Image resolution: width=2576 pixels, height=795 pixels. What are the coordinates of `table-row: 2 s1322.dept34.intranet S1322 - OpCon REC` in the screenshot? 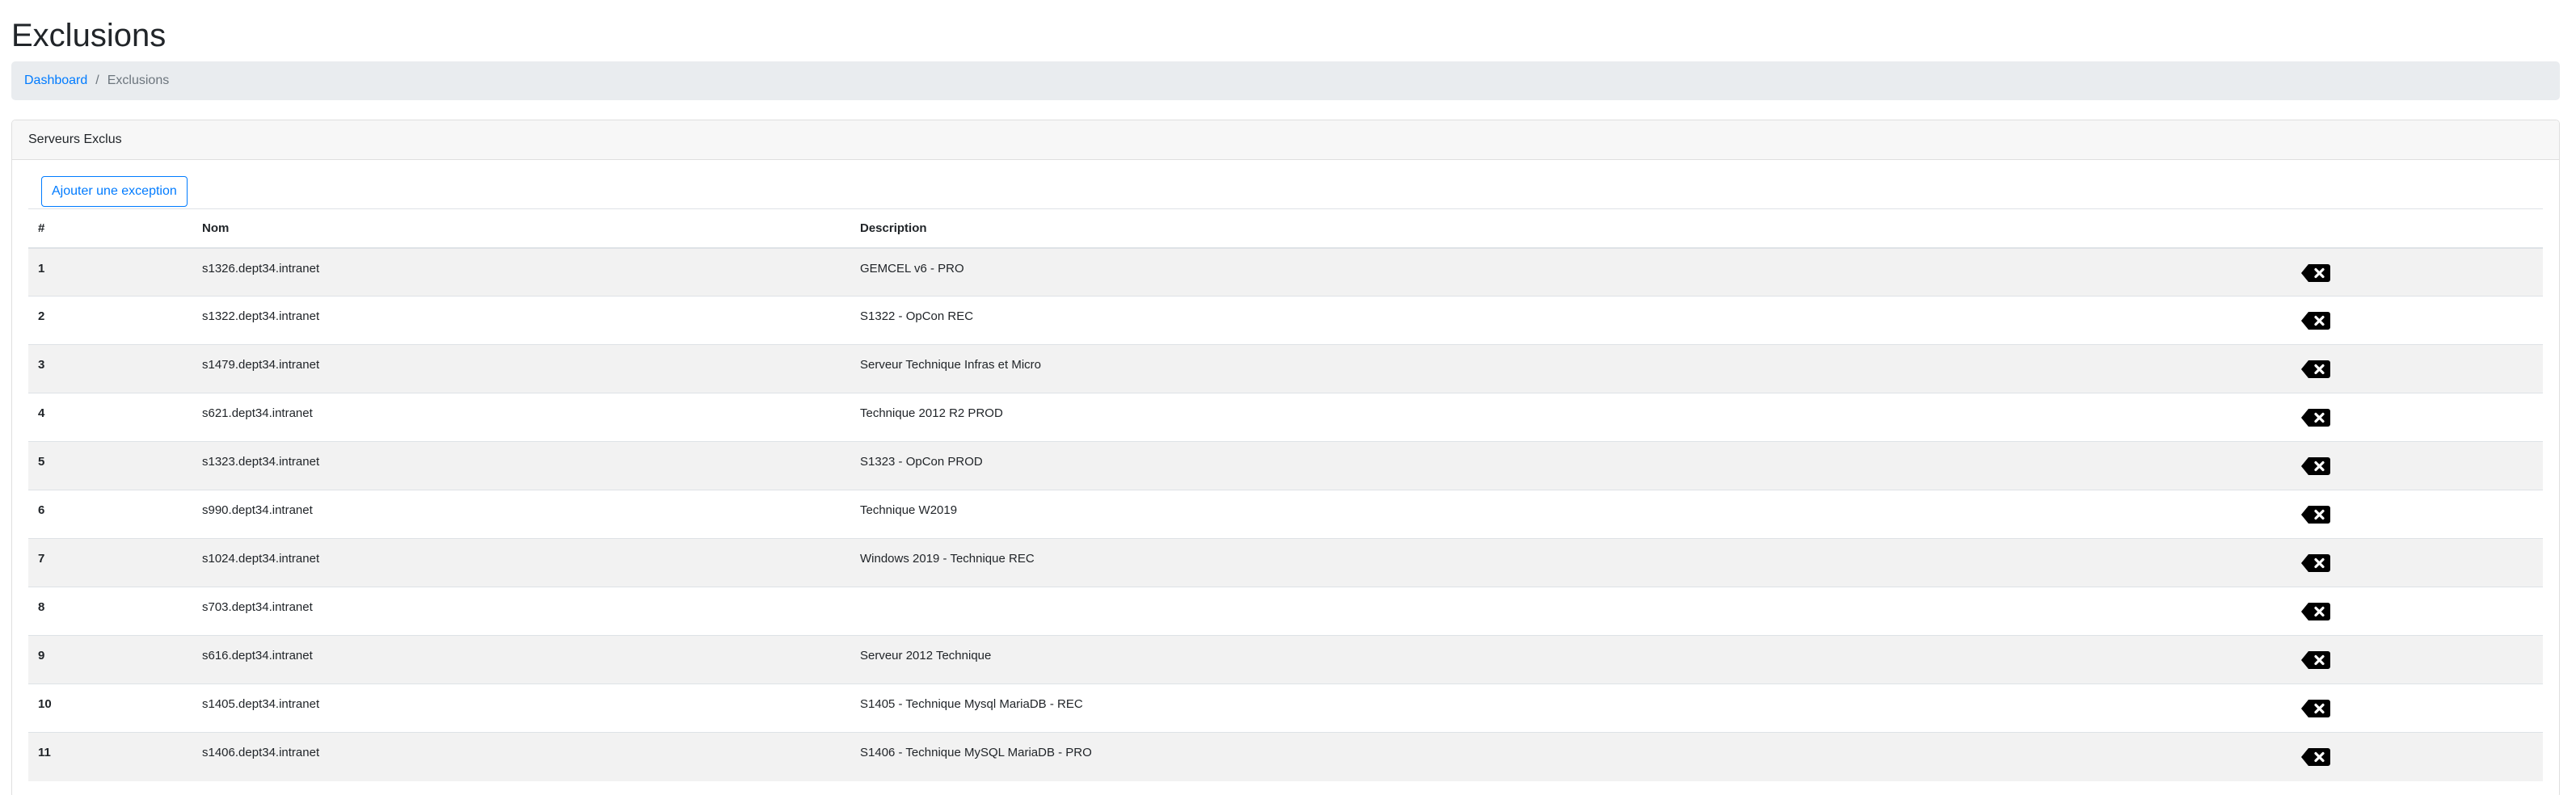 It's located at (1285, 320).